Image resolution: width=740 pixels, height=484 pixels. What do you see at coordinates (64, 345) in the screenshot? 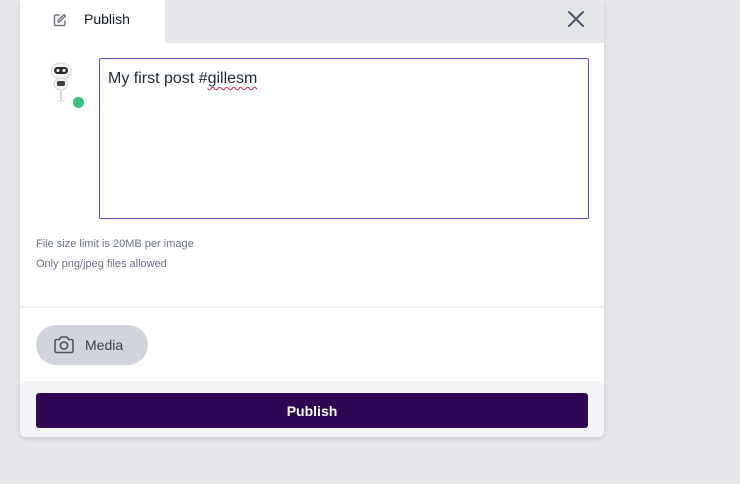
I see `camera-icon` at bounding box center [64, 345].